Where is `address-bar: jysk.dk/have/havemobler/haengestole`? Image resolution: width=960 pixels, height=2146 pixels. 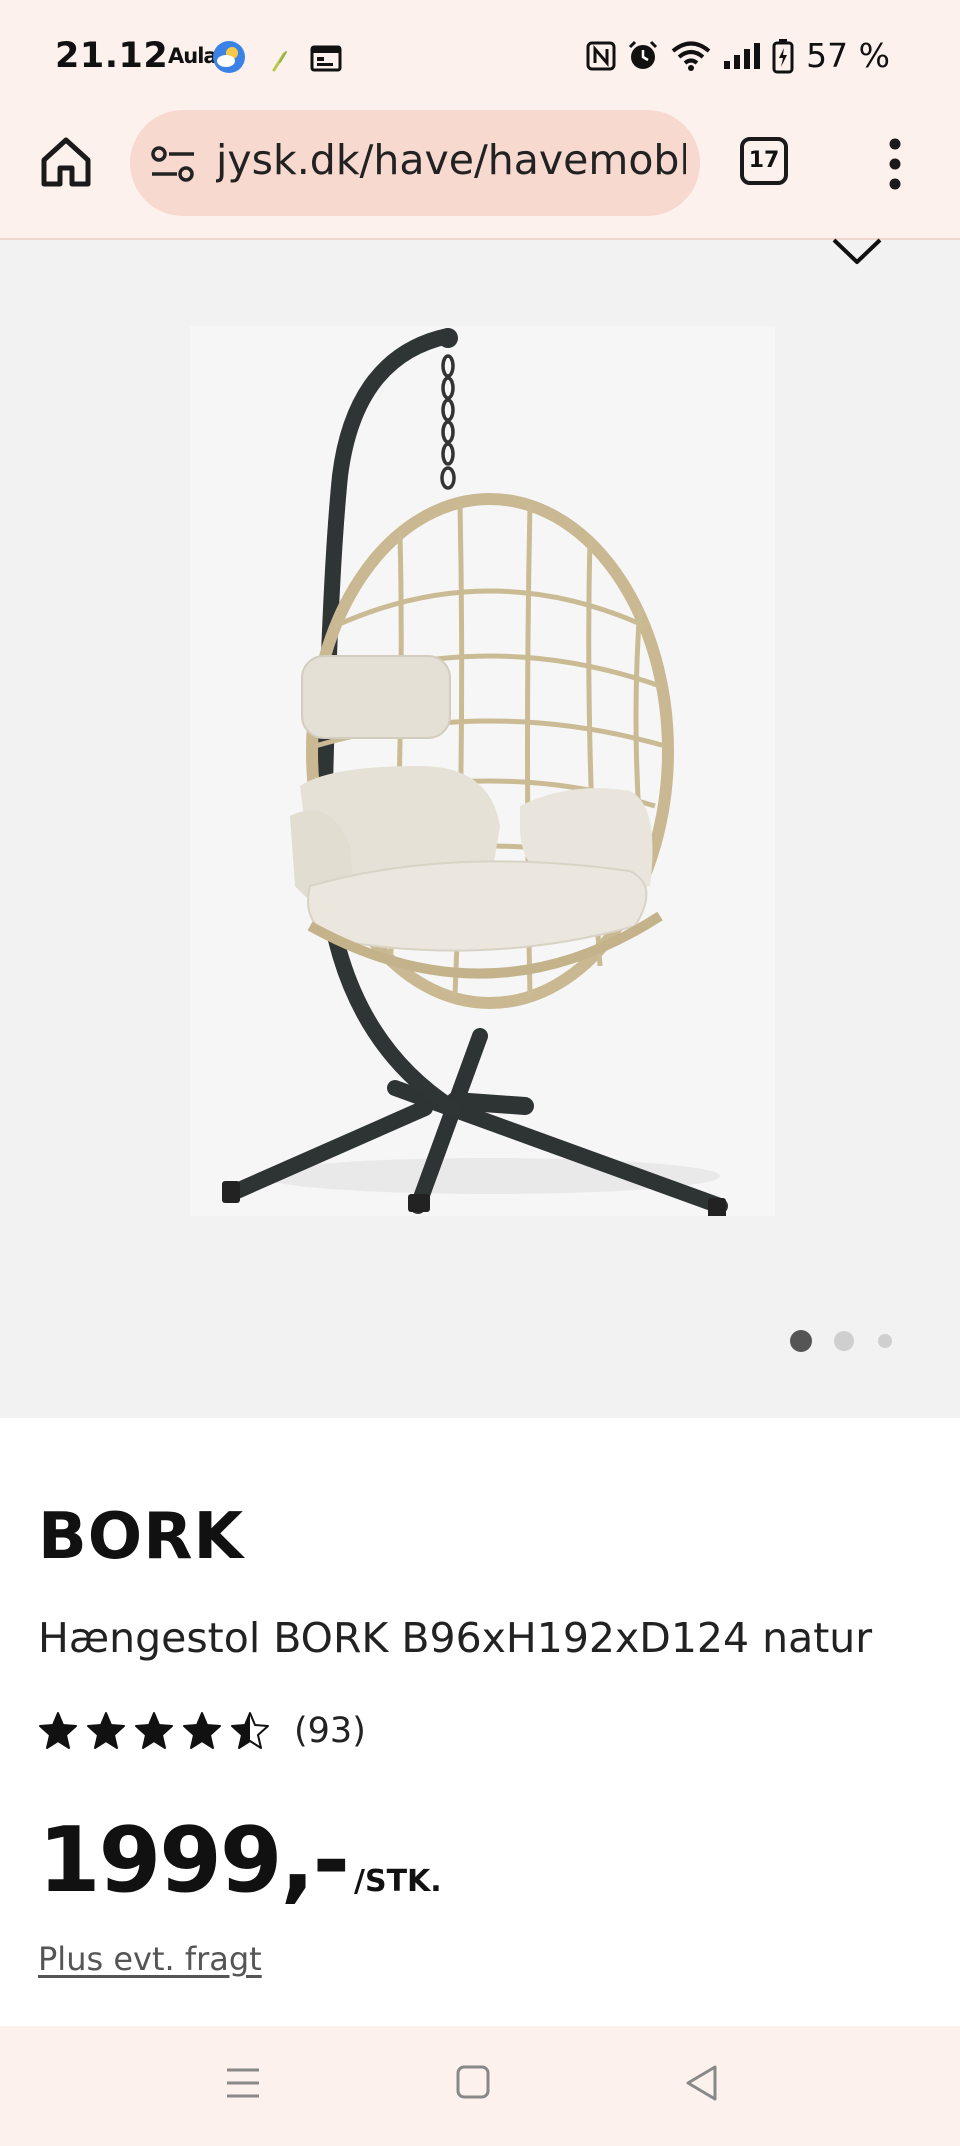
address-bar: jysk.dk/have/havemobler/haengestole is located at coordinates (415, 163).